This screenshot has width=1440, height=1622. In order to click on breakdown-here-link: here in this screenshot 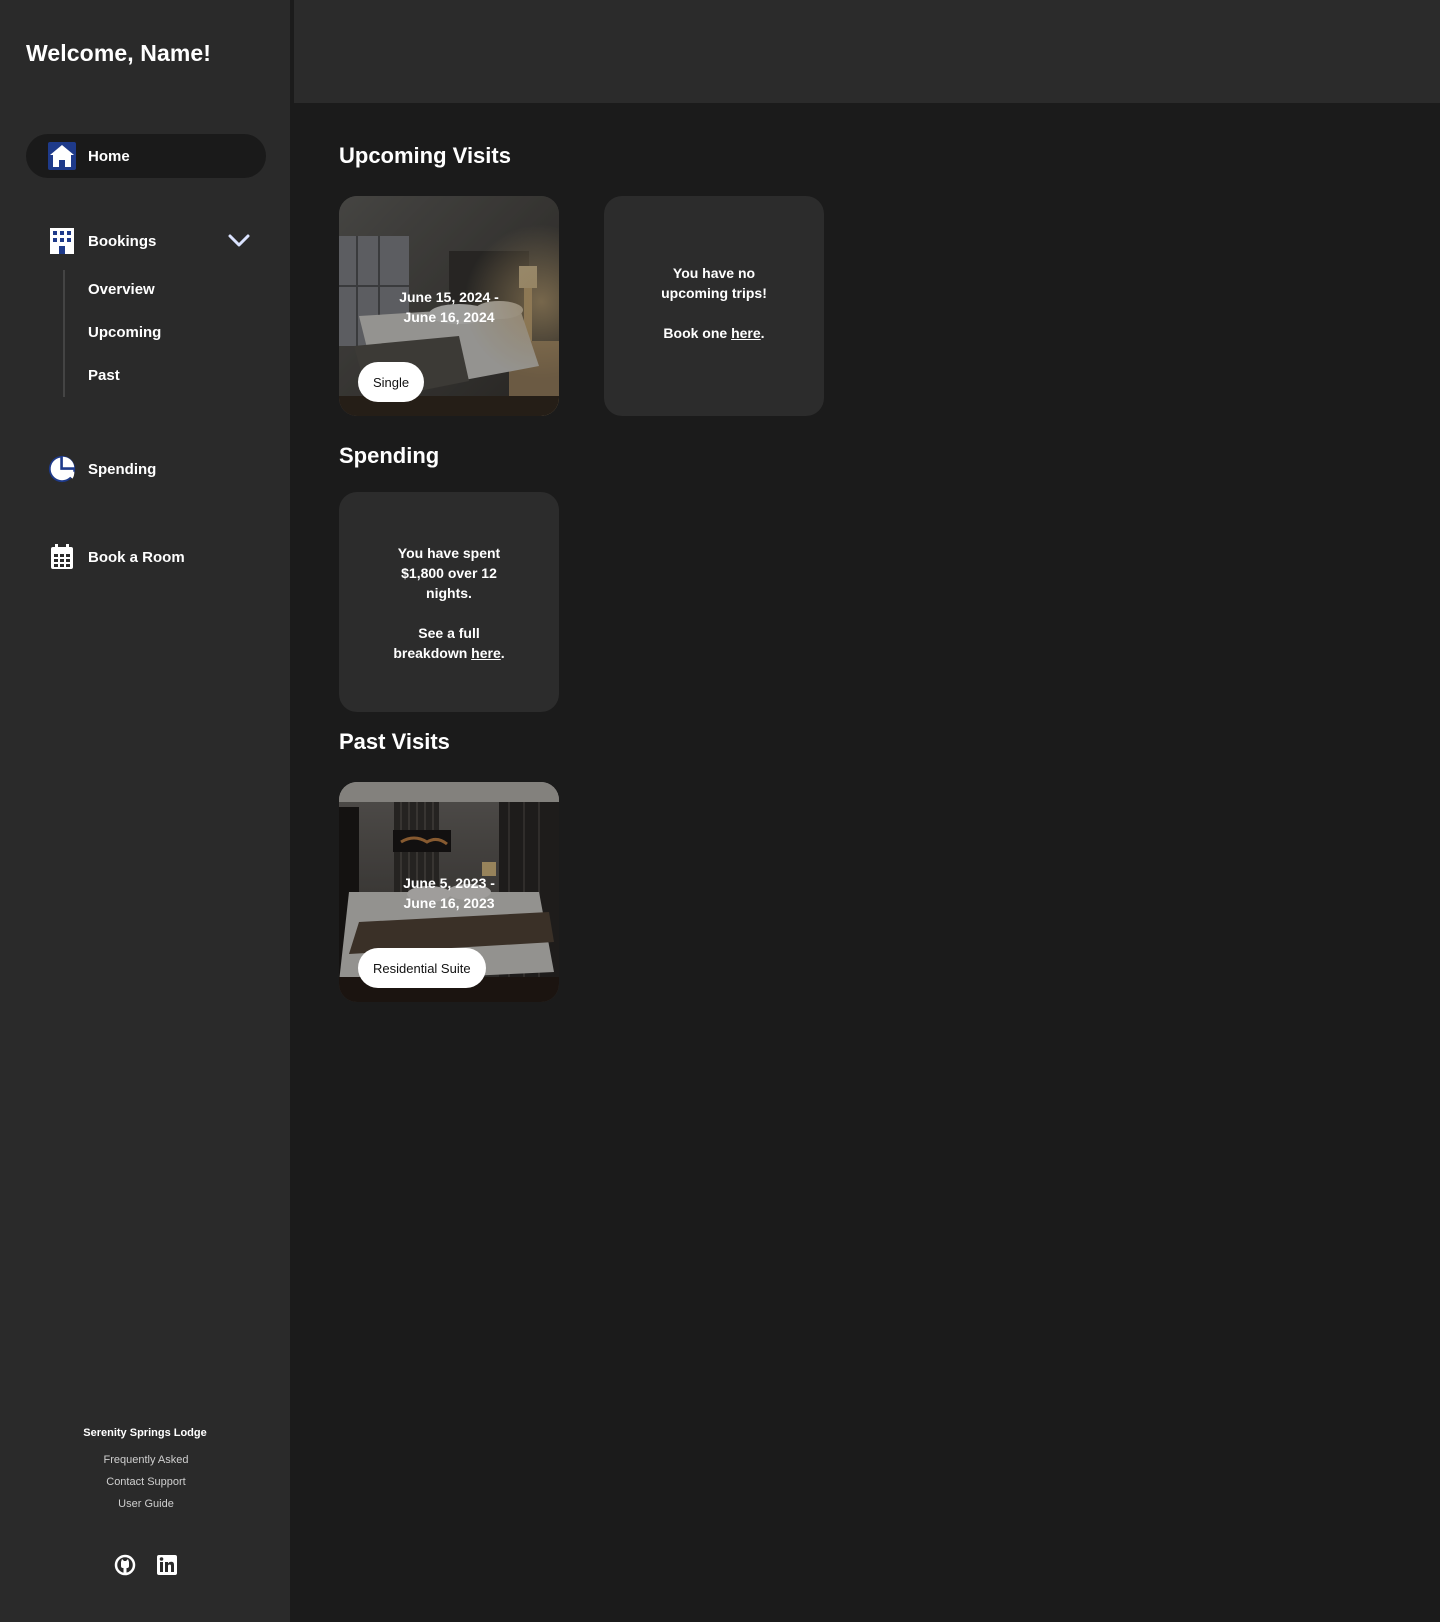, I will do `click(486, 653)`.